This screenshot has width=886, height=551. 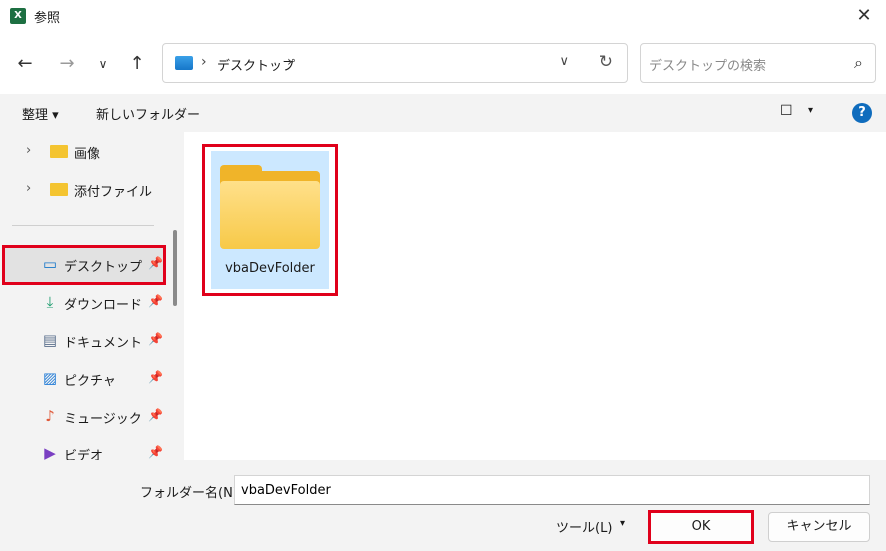 I want to click on pictures-icon: ▨, so click(x=50, y=378).